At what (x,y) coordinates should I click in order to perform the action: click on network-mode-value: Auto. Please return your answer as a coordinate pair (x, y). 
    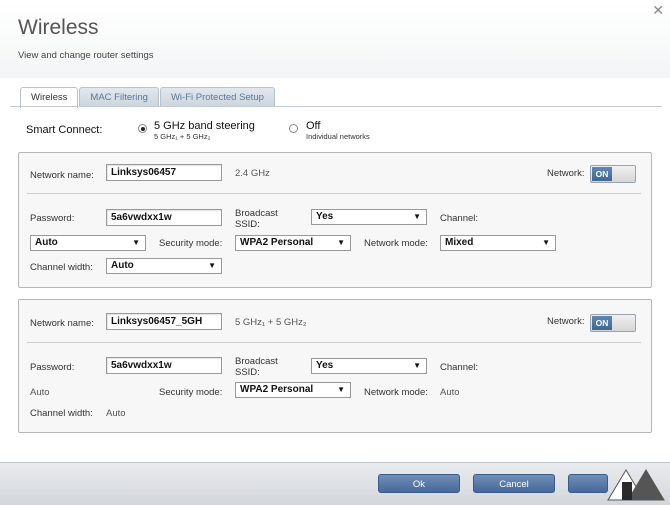
    Looking at the image, I should click on (450, 392).